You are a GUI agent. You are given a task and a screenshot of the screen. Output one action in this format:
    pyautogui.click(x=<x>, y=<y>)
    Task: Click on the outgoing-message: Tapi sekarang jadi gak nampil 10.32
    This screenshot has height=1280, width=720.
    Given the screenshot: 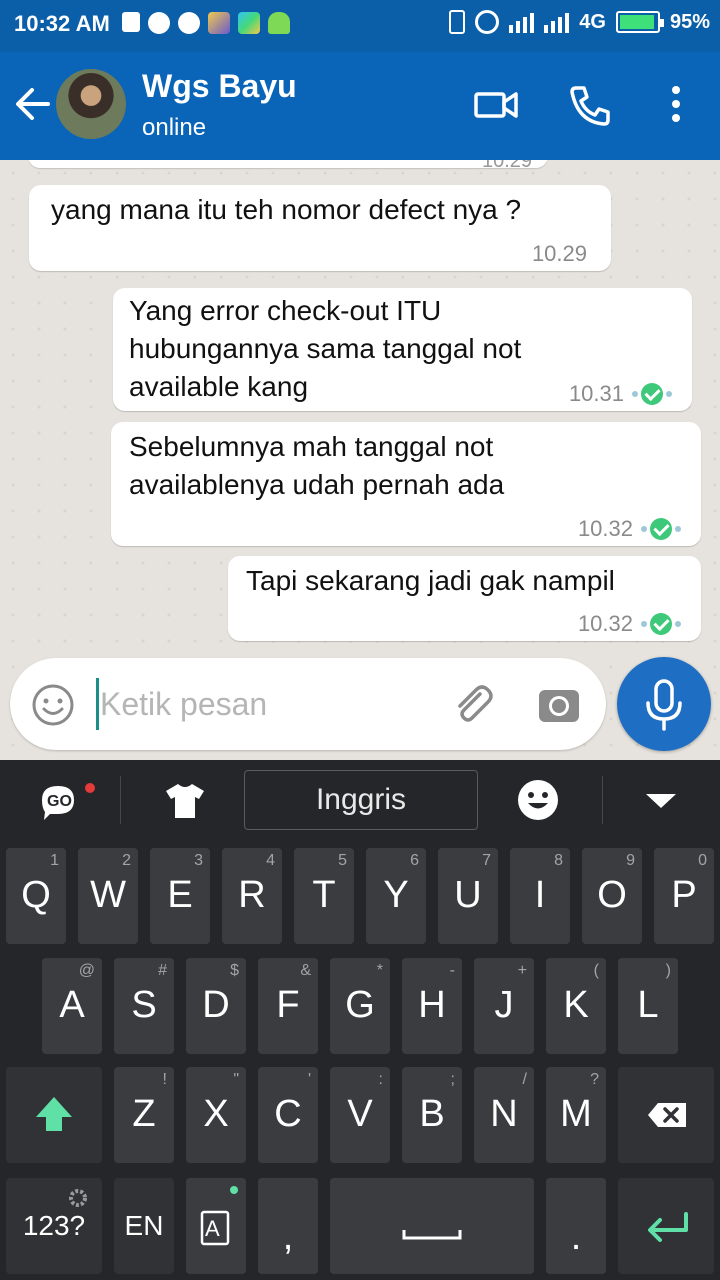 What is the action you would take?
    pyautogui.click(x=464, y=598)
    